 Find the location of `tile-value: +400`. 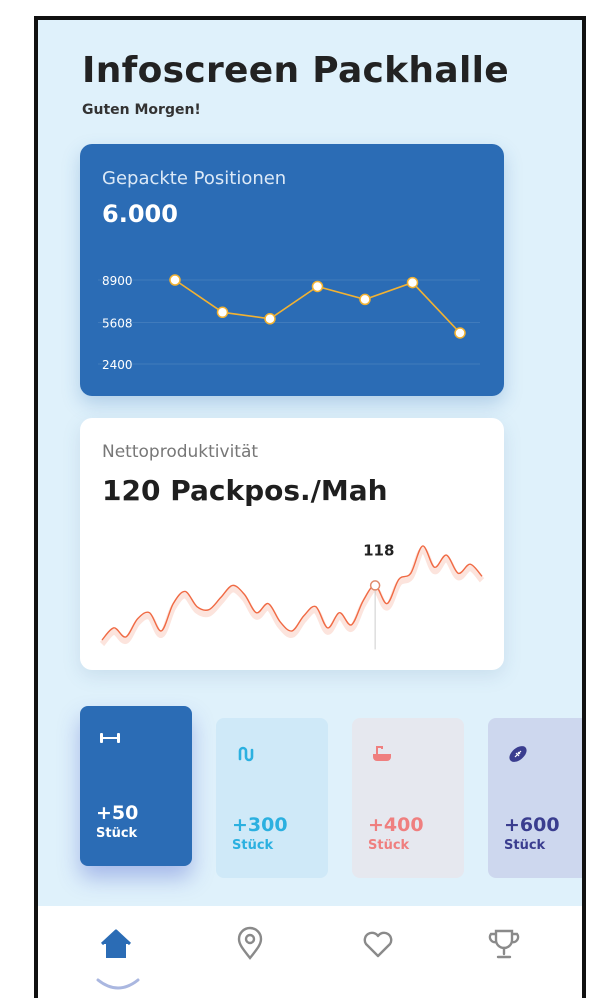

tile-value: +400 is located at coordinates (396, 825).